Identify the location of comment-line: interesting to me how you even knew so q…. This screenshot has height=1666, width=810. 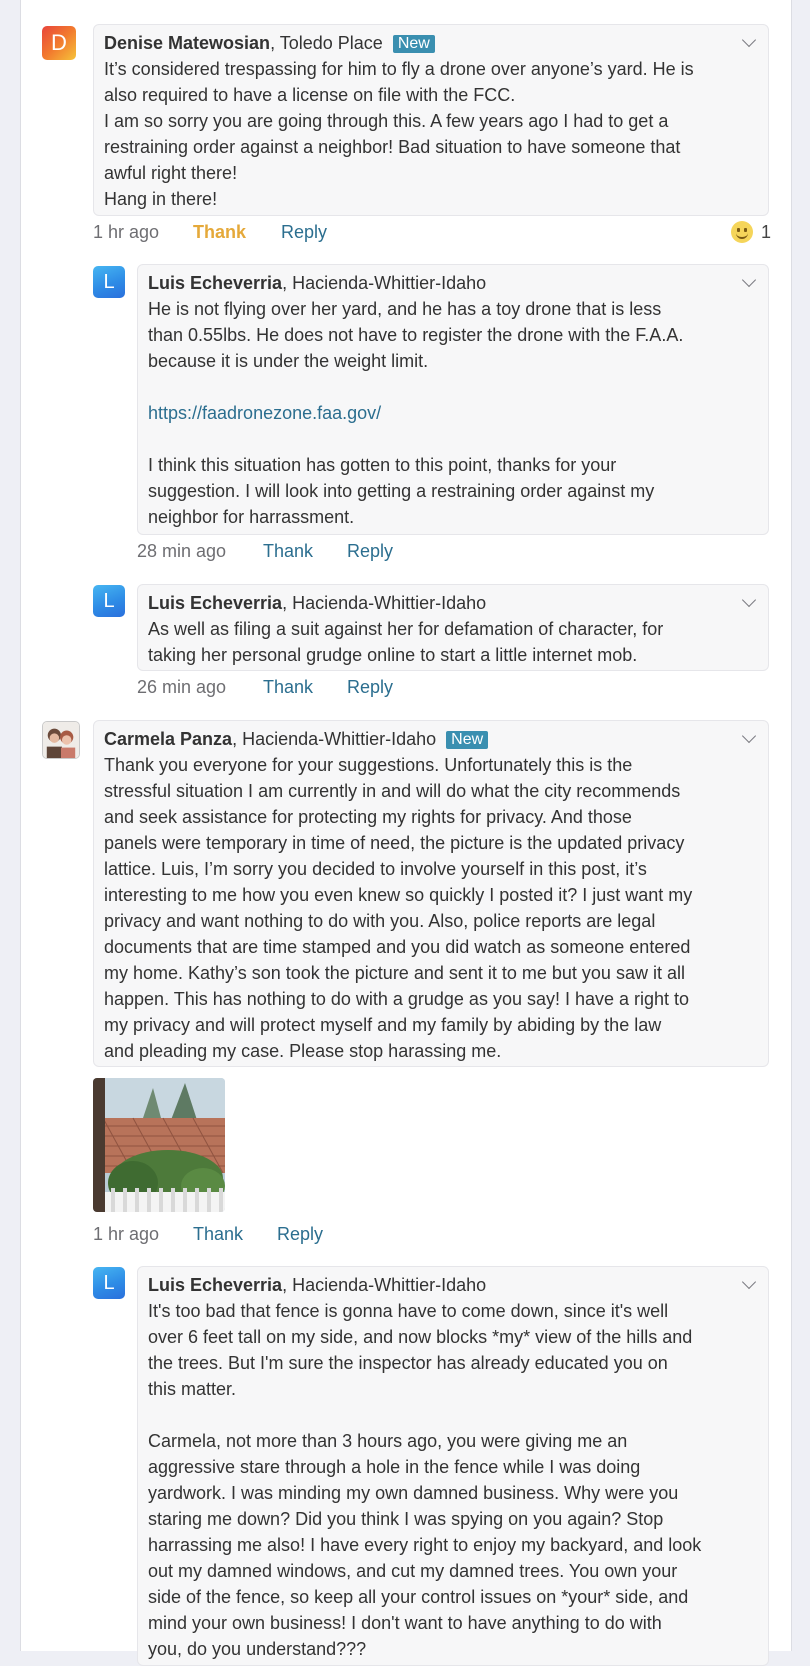
(398, 895).